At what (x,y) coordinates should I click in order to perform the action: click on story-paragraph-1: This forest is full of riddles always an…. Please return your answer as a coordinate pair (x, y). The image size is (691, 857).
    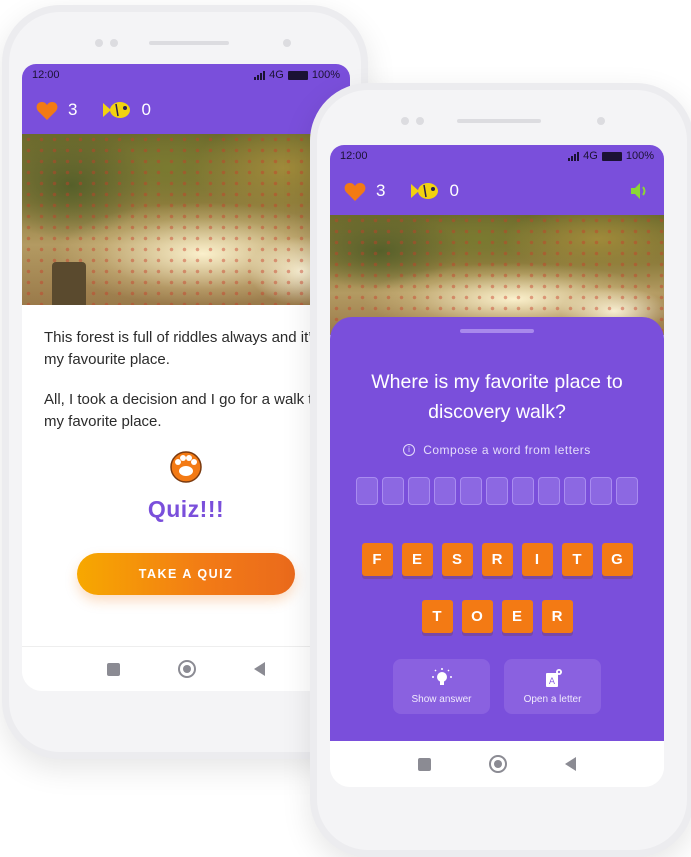
    Looking at the image, I should click on (181, 348).